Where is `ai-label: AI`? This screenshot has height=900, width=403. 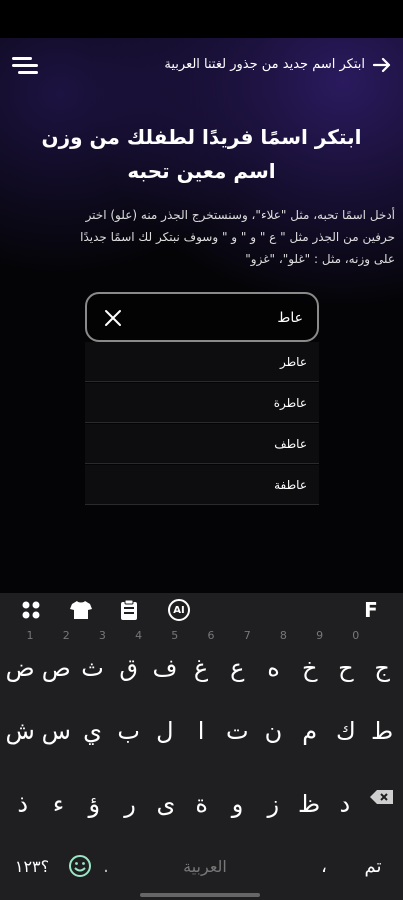 ai-label: AI is located at coordinates (179, 610).